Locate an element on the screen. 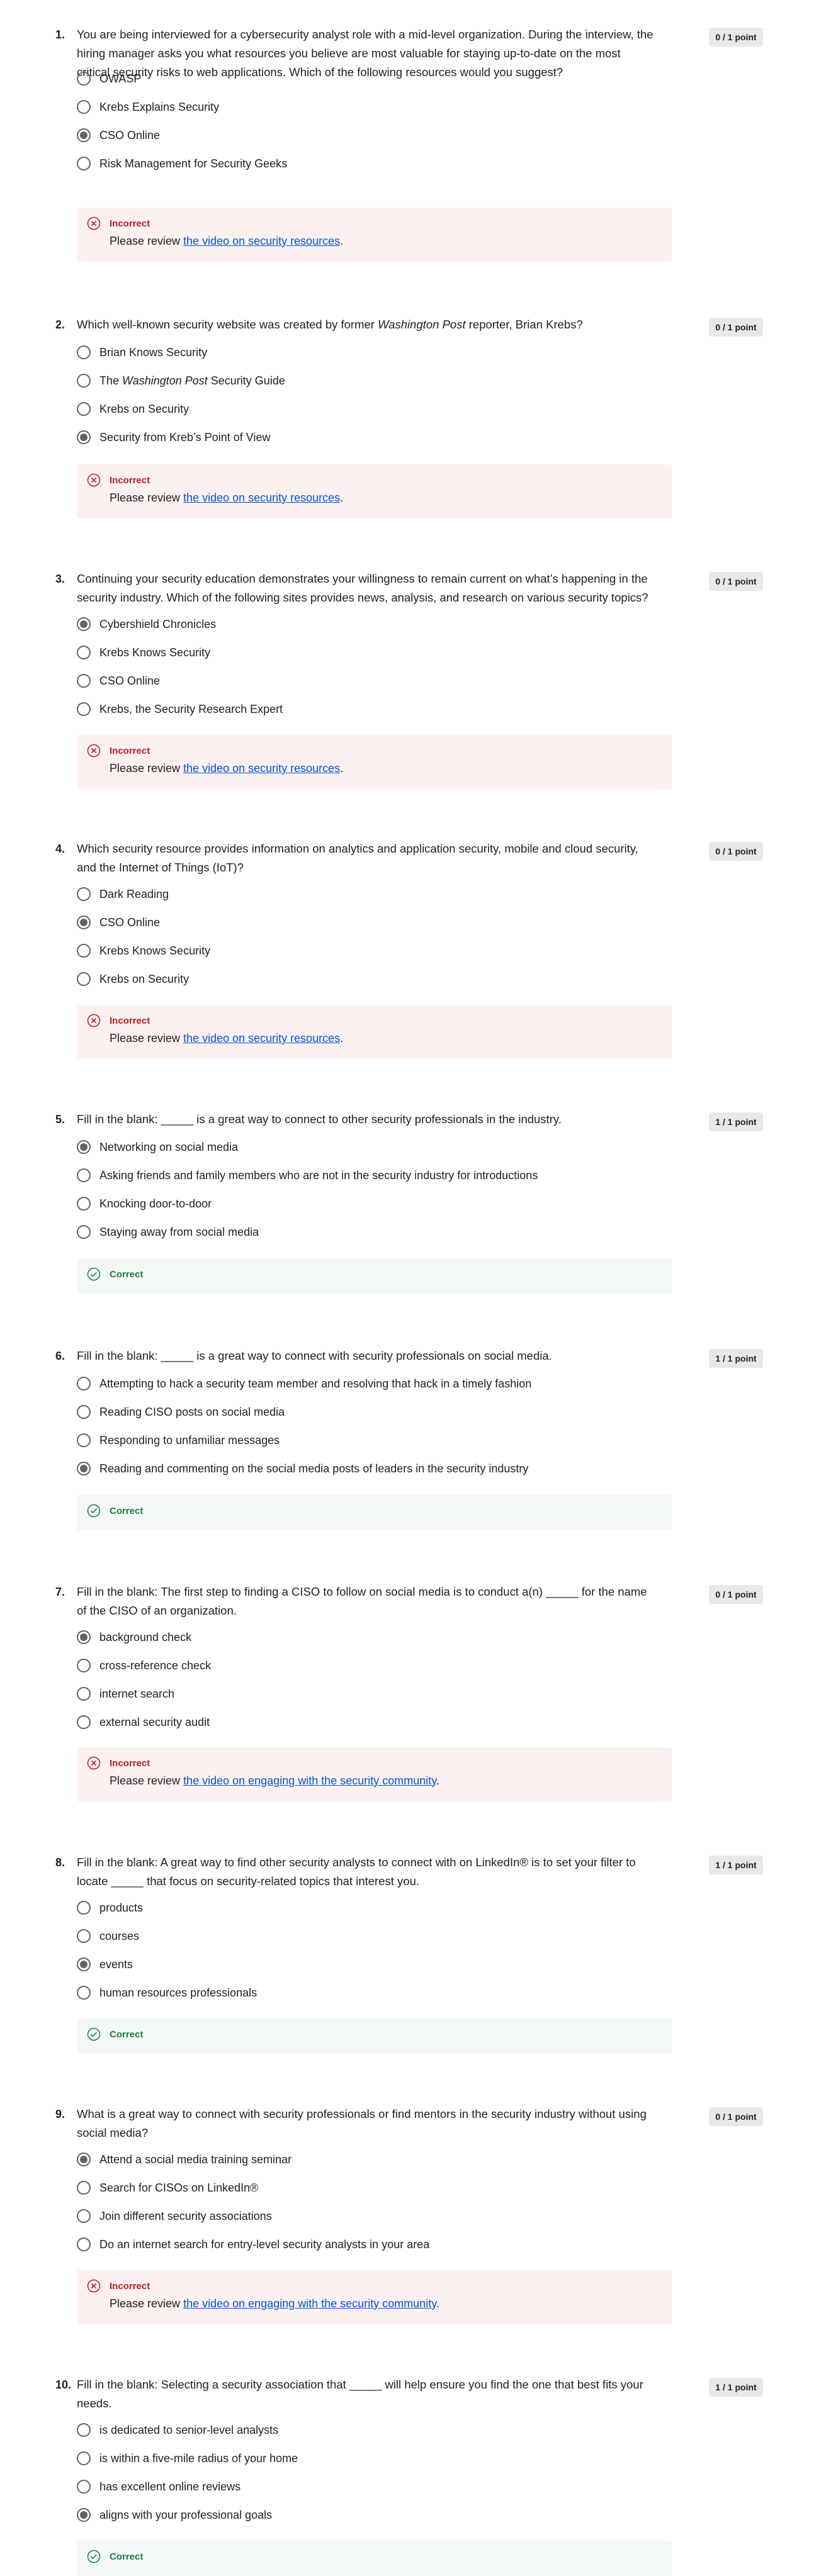  answer-option: Knocking door-to-door is located at coordinates (144, 1203).